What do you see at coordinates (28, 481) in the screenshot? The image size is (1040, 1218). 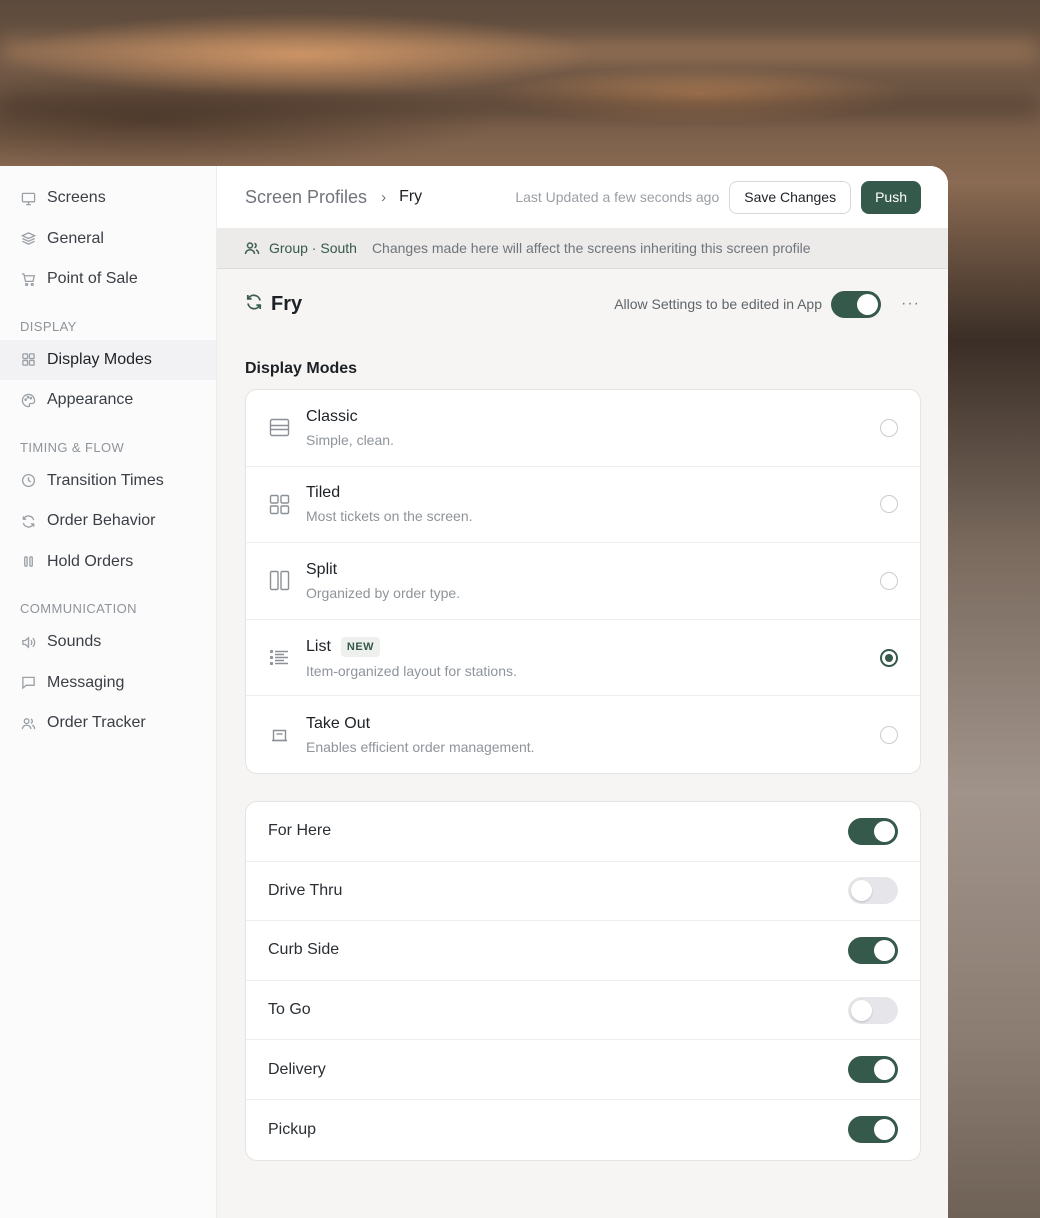 I see `clock-icon` at bounding box center [28, 481].